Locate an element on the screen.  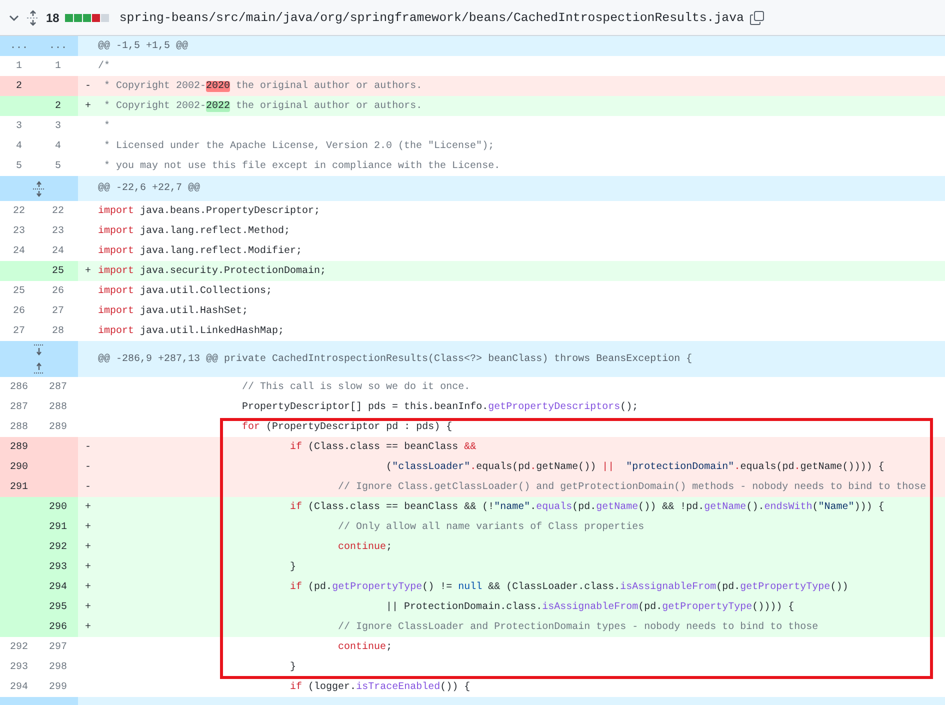
hunk-header: @@ -1,5 +1,5 @@ is located at coordinates (142, 46).